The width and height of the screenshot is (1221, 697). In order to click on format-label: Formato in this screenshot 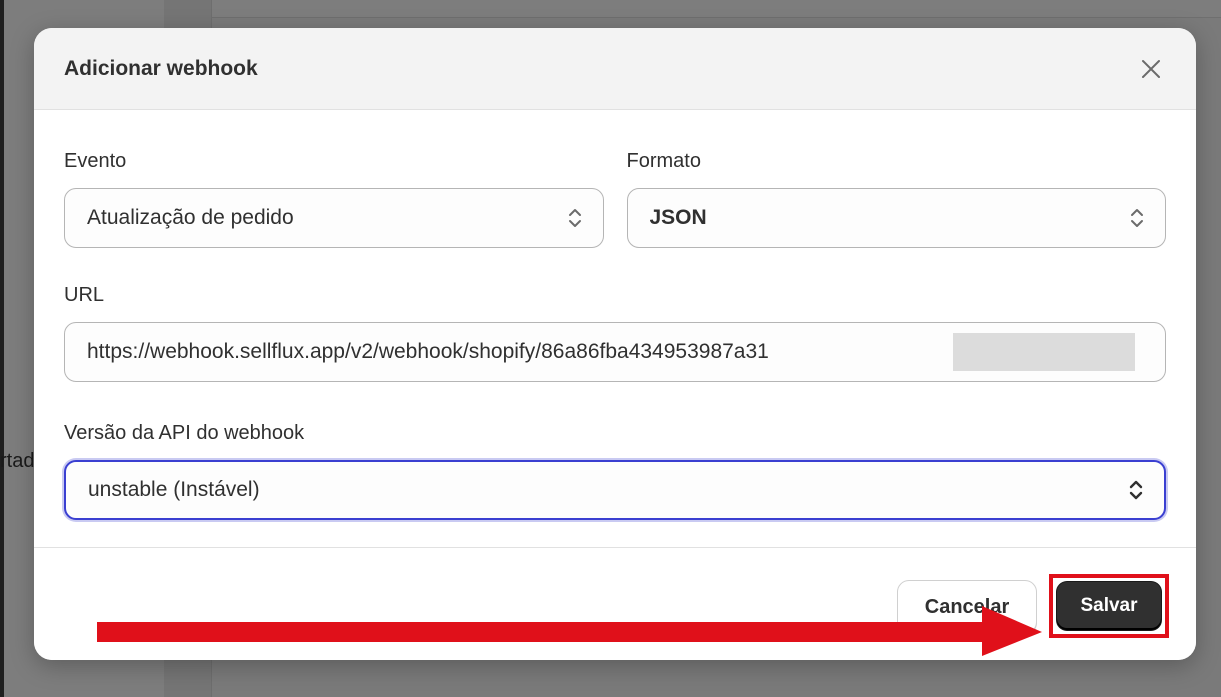, I will do `click(663, 161)`.